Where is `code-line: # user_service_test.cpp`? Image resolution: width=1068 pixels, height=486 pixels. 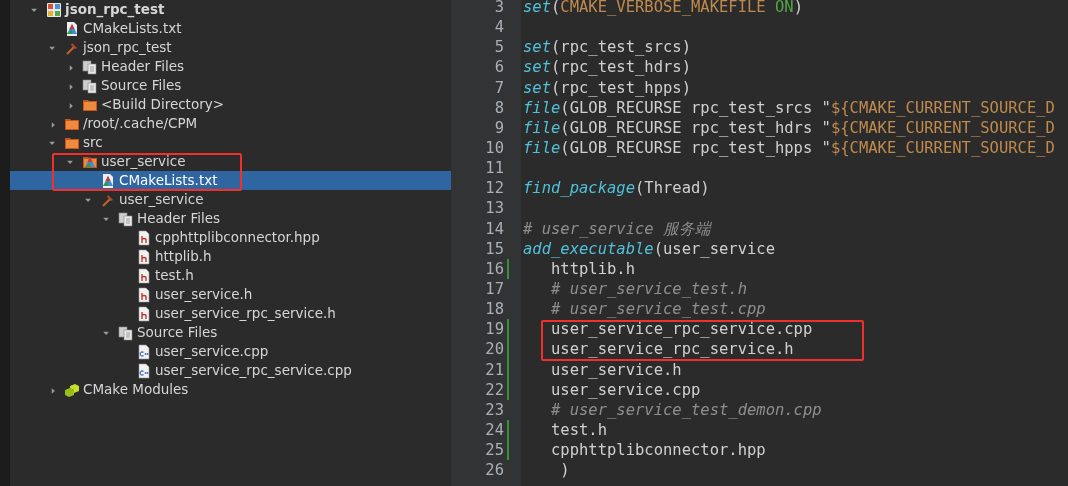 code-line: # user_service_test.cpp is located at coordinates (658, 309).